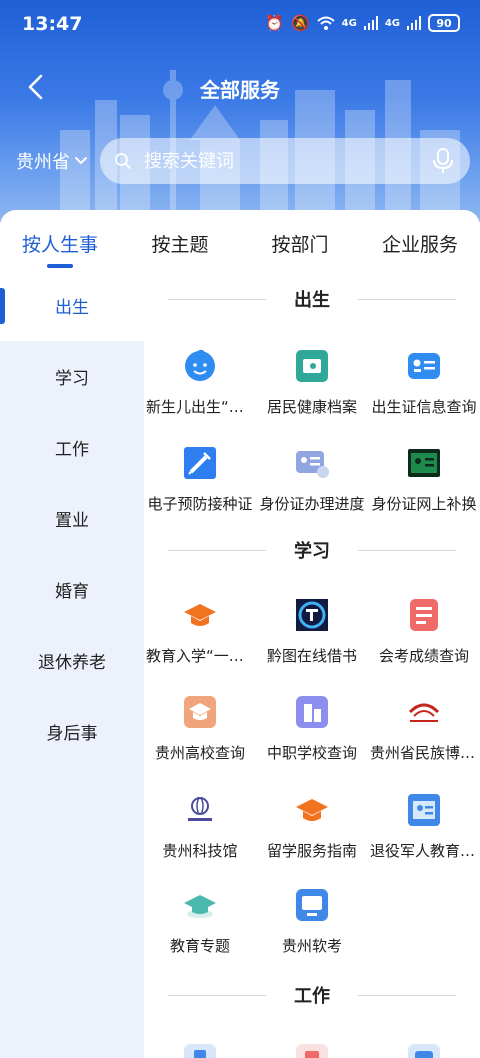 This screenshot has height=1058, width=480. Describe the element at coordinates (59, 245) in the screenshot. I see `tab-label: 按人生事` at that location.